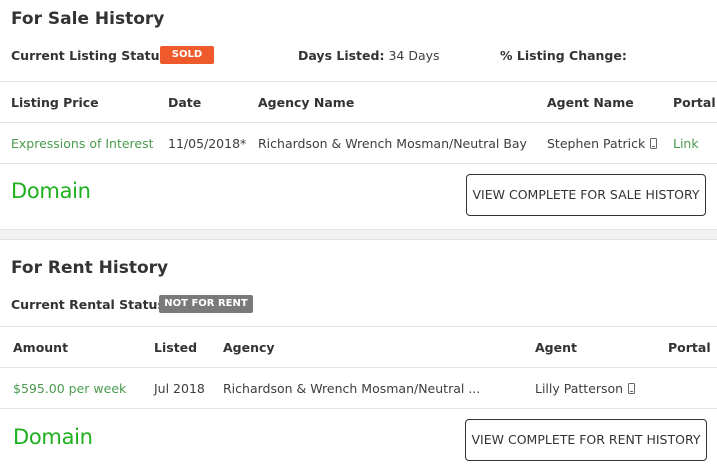  I want to click on listing-status-label: Current Listing Status:, so click(91, 55).